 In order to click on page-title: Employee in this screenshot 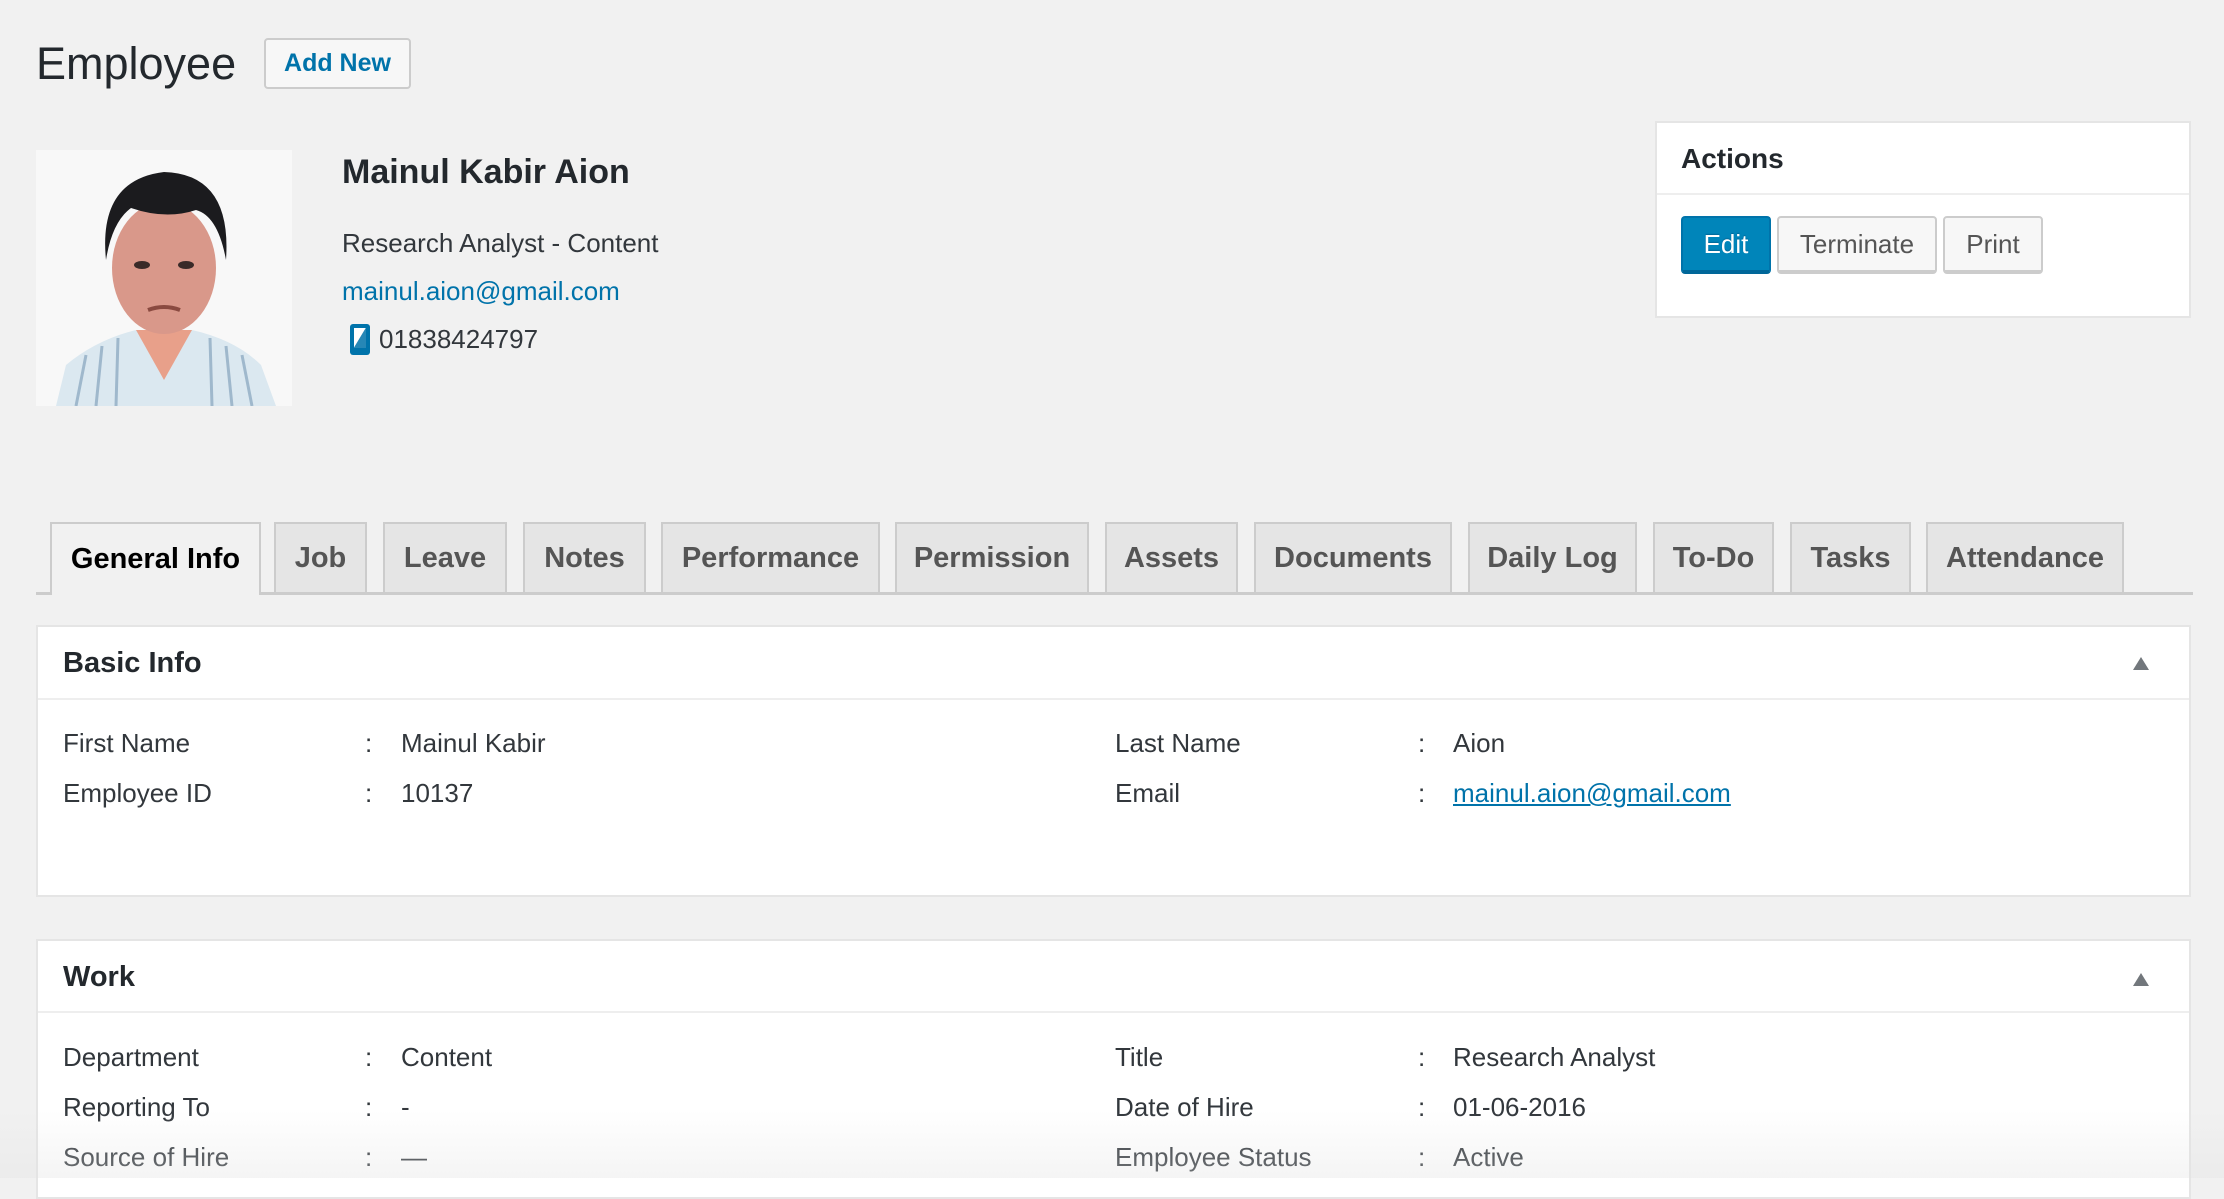, I will do `click(136, 63)`.